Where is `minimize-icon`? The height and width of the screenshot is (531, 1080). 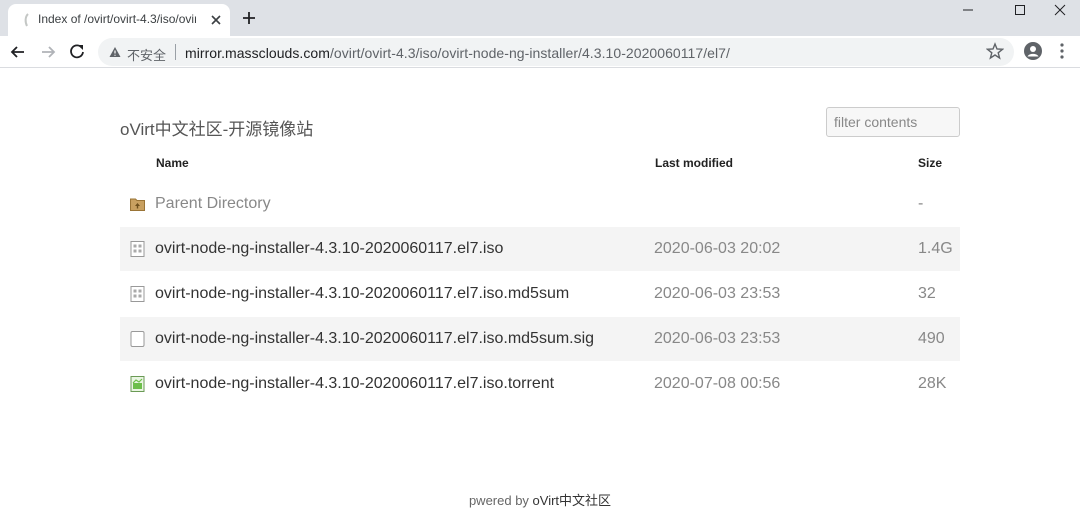 minimize-icon is located at coordinates (968, 10).